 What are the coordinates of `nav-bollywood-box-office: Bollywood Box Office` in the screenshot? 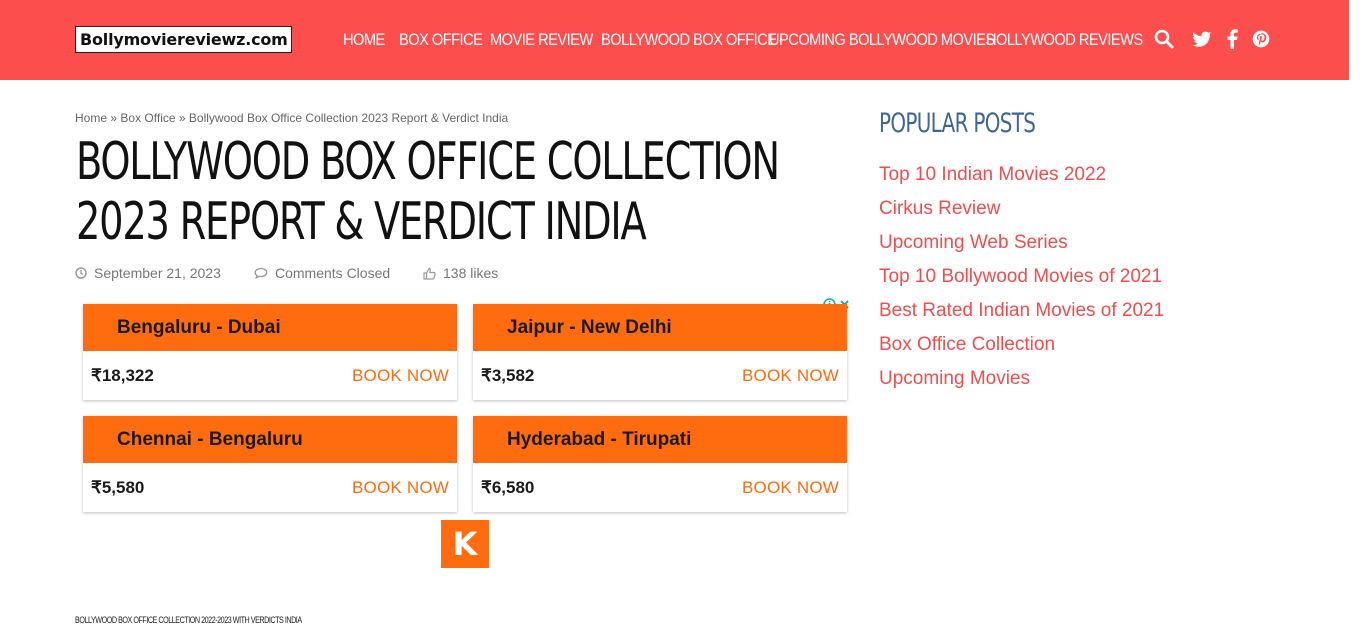 It's located at (689, 40).